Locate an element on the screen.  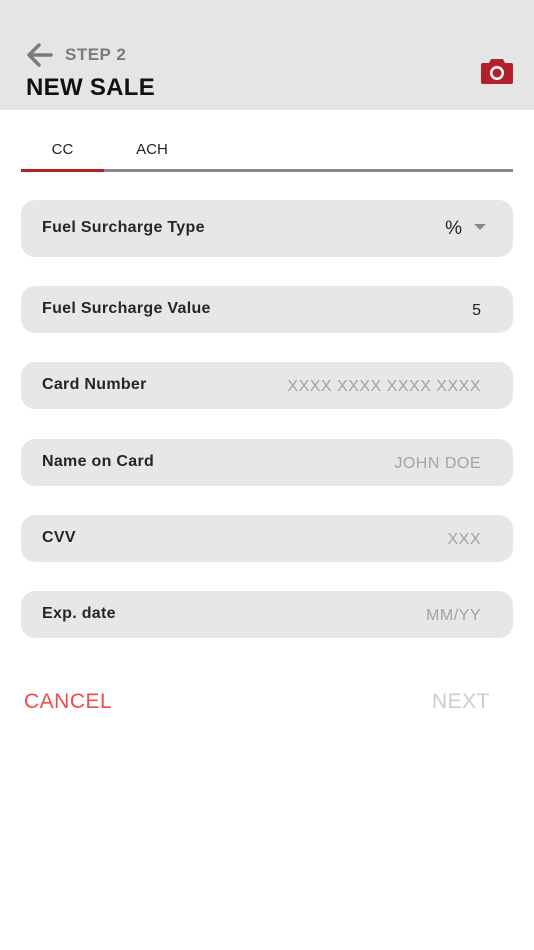
next-button: NEXT is located at coordinates (461, 702).